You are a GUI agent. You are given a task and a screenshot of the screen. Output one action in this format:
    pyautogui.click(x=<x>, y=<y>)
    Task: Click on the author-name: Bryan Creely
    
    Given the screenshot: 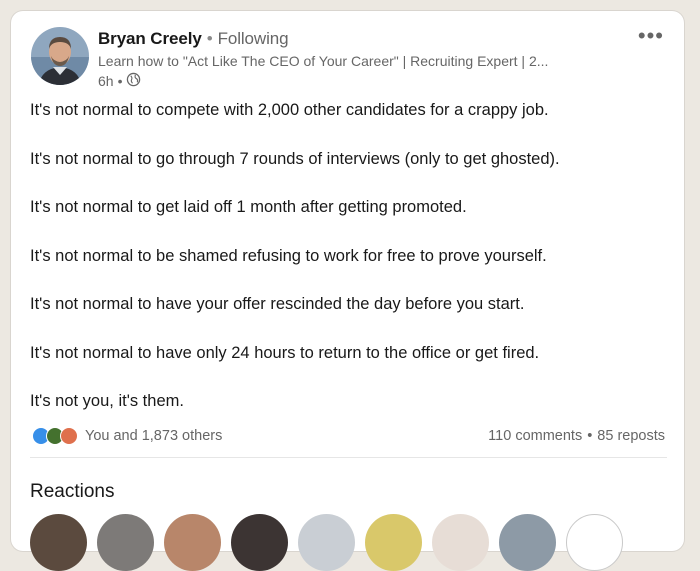 What is the action you would take?
    pyautogui.click(x=150, y=38)
    